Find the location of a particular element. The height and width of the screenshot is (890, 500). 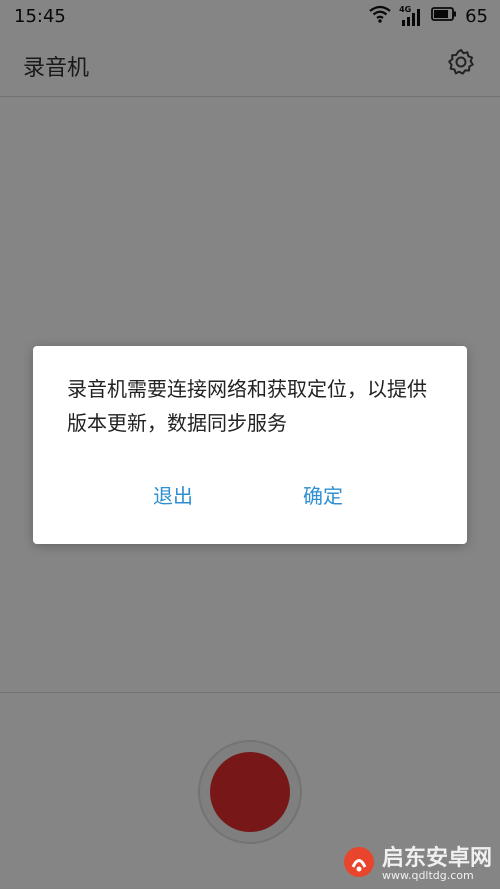

watermark-text: 启东安卓网 www.qdltdg.com is located at coordinates (437, 864).